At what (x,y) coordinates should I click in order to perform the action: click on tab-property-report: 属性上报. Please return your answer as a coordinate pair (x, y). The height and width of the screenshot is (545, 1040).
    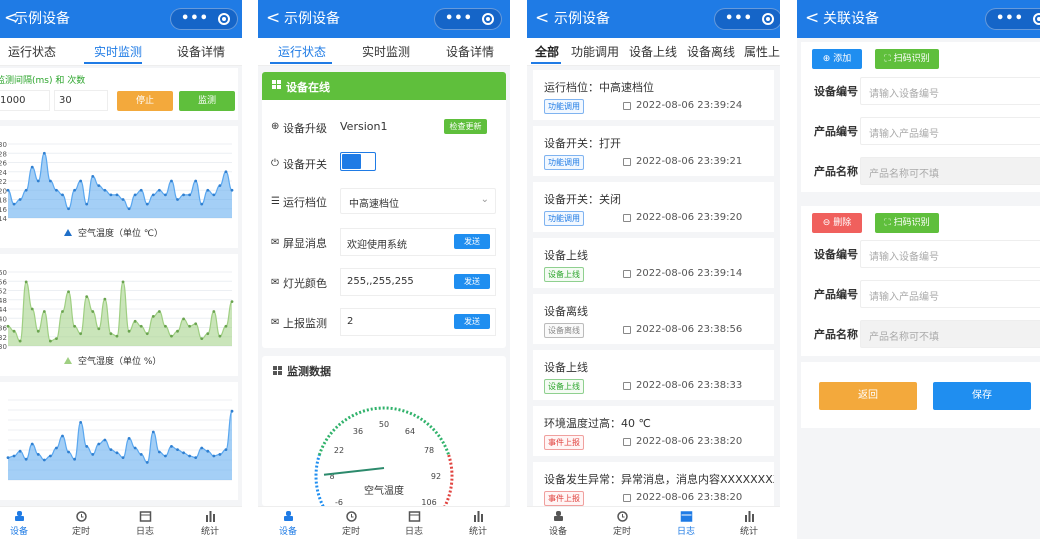
    Looking at the image, I should click on (762, 51).